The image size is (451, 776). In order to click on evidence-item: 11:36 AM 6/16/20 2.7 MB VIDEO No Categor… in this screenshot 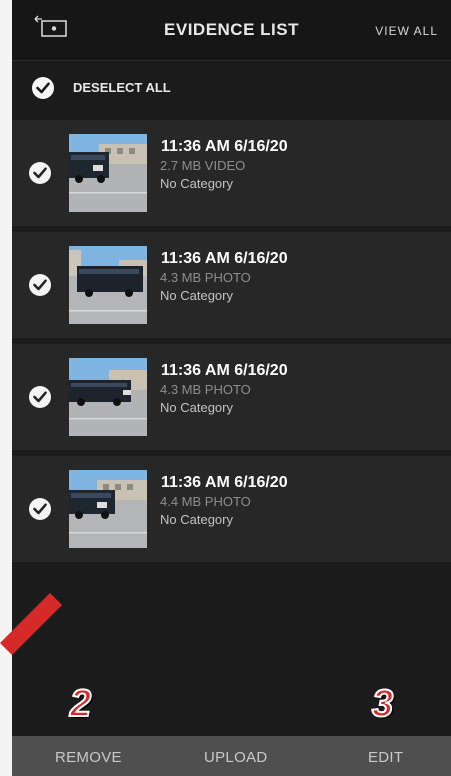, I will do `click(231, 173)`.